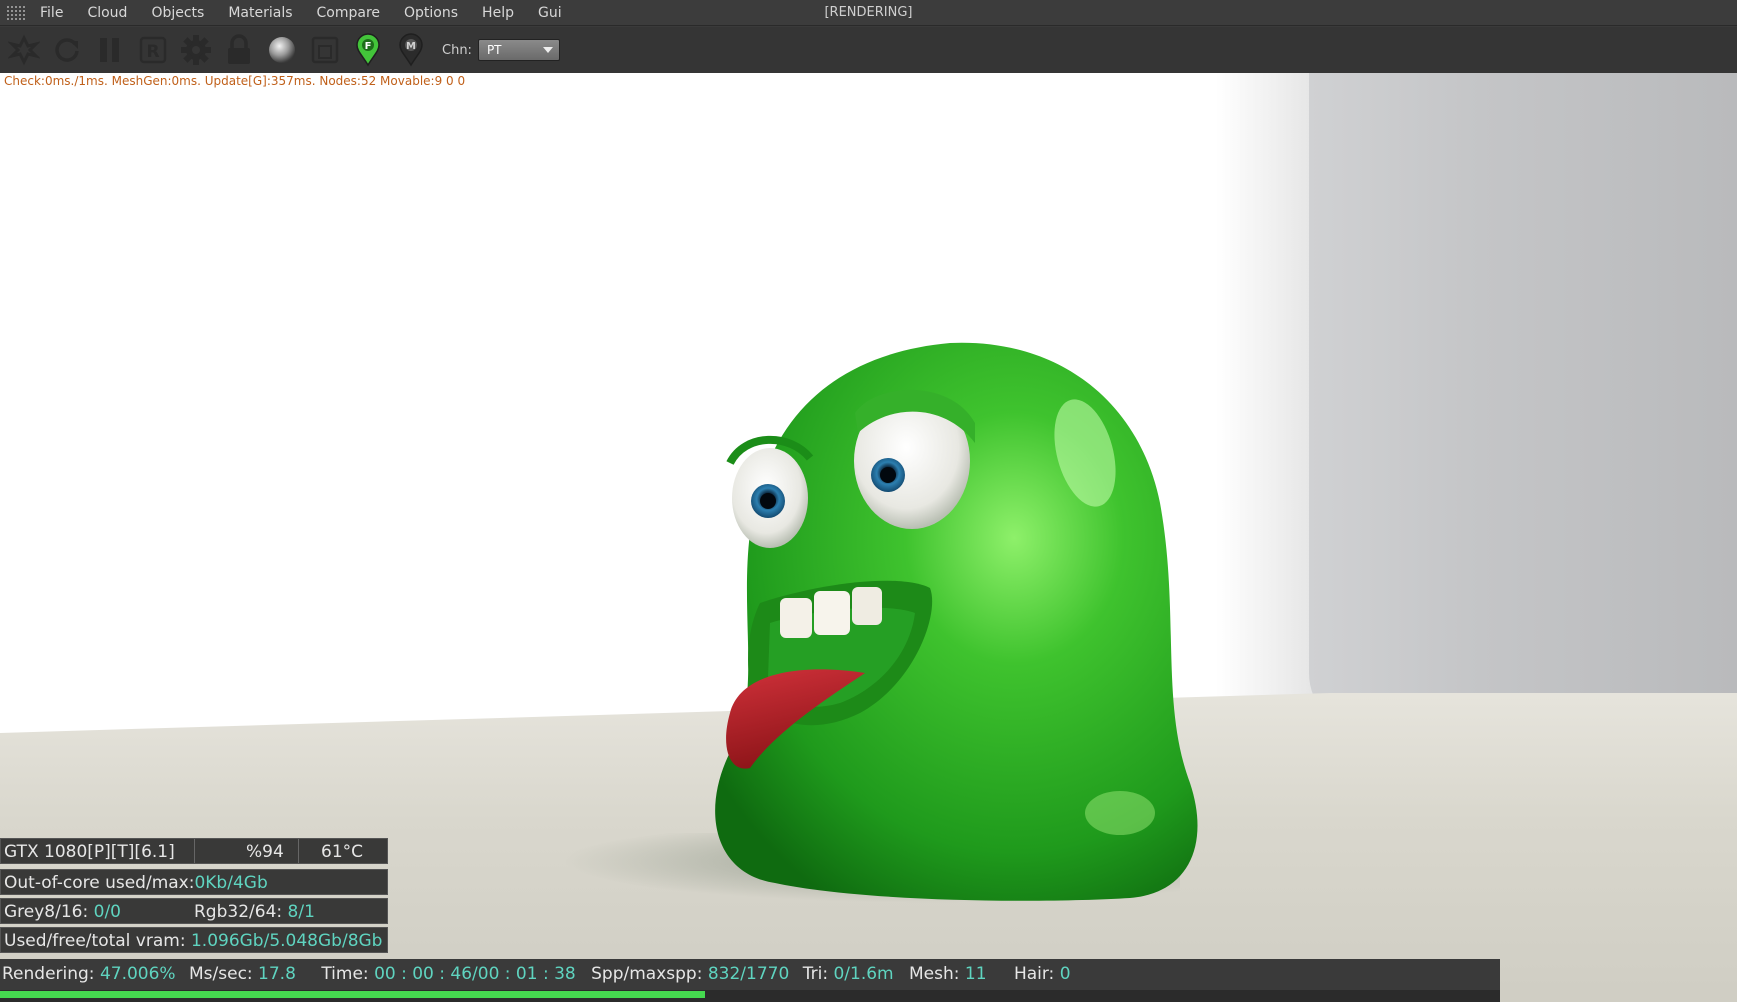 The height and width of the screenshot is (1002, 1737). I want to click on lock-icon, so click(239, 49).